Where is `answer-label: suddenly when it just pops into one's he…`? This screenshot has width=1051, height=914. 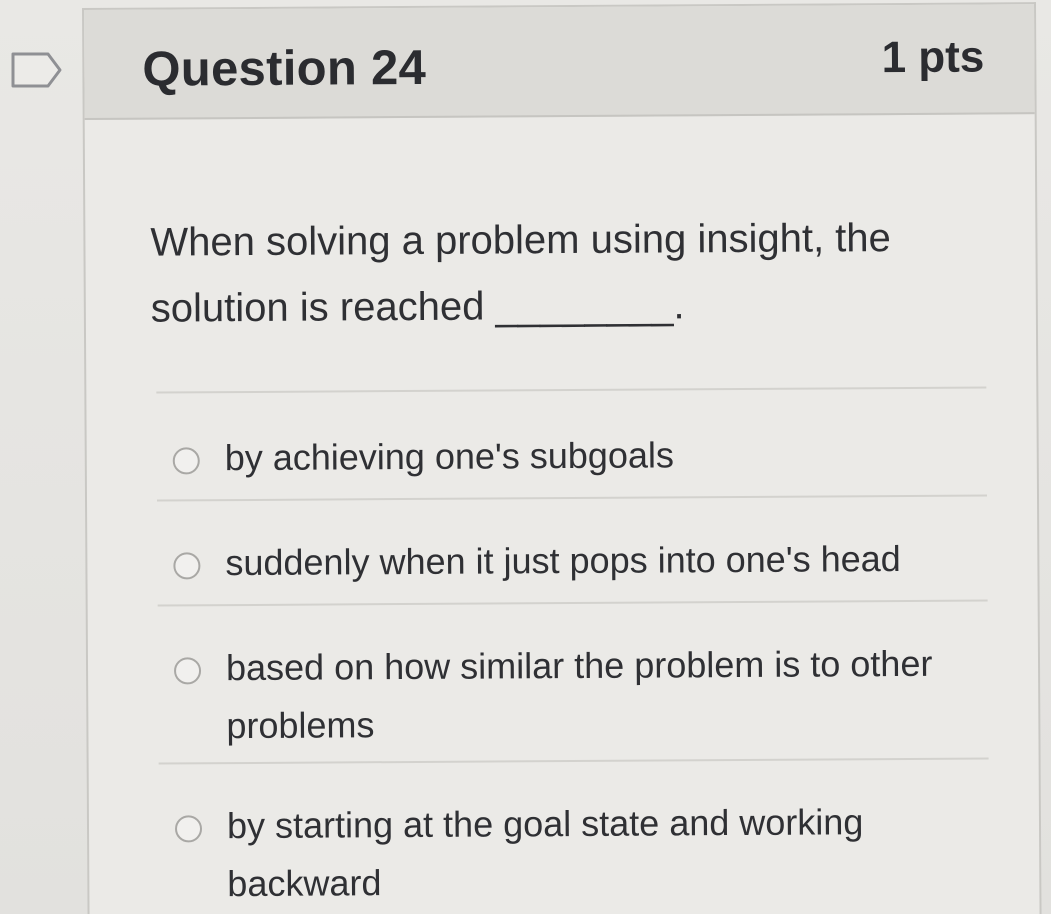
answer-label: suddenly when it just pops into one's he… is located at coordinates (563, 561).